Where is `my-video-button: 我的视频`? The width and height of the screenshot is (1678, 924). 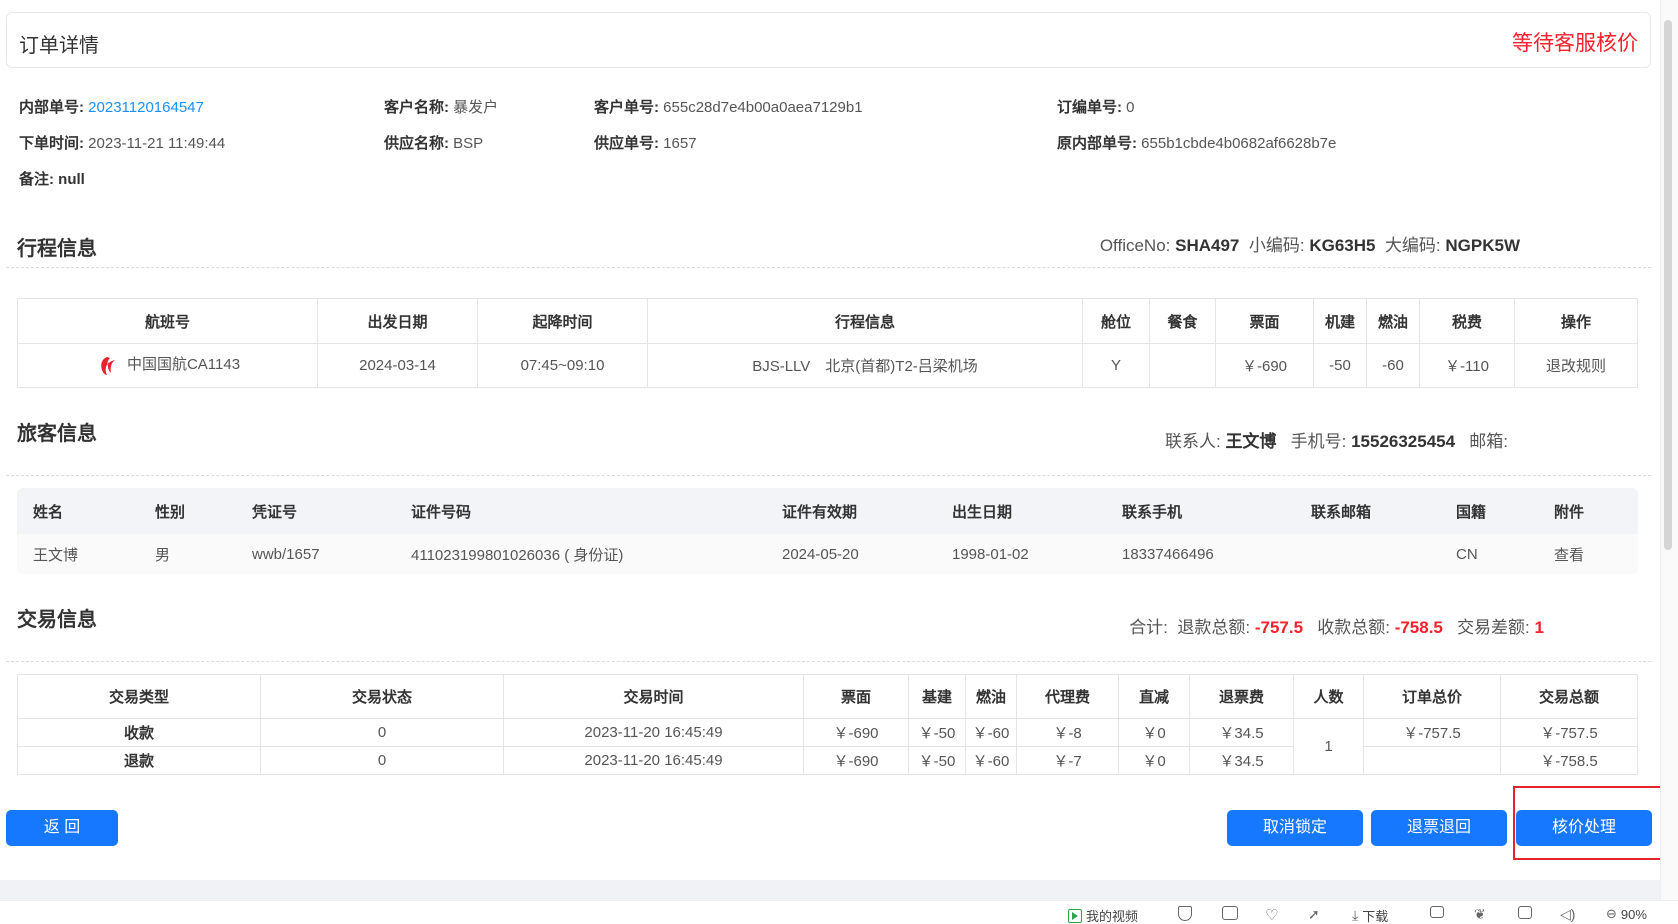 my-video-button: 我的视频 is located at coordinates (1103, 915).